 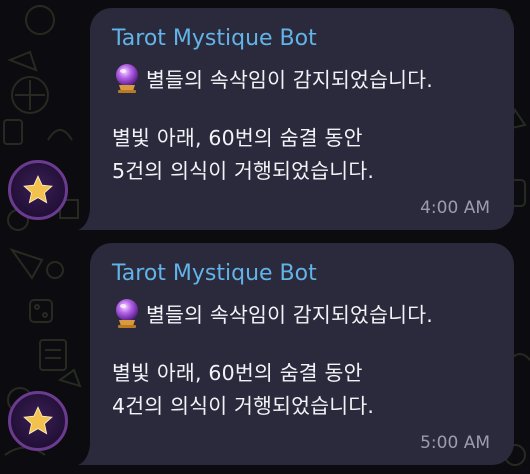 What do you see at coordinates (243, 406) in the screenshot?
I see `message-text-line: 4건의 의식이 거행되었습니다.` at bounding box center [243, 406].